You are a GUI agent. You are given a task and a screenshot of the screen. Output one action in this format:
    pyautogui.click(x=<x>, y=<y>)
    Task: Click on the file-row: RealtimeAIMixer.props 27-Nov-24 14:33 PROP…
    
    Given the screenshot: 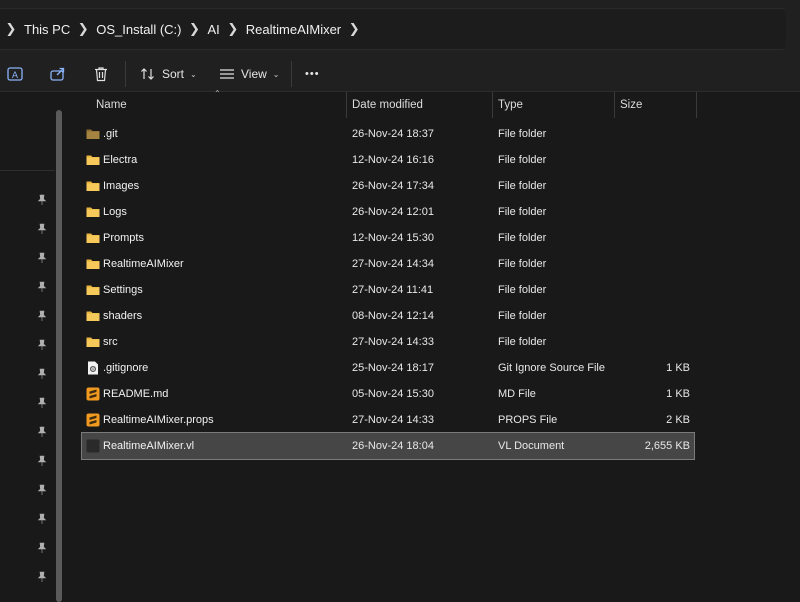 What is the action you would take?
    pyautogui.click(x=388, y=420)
    